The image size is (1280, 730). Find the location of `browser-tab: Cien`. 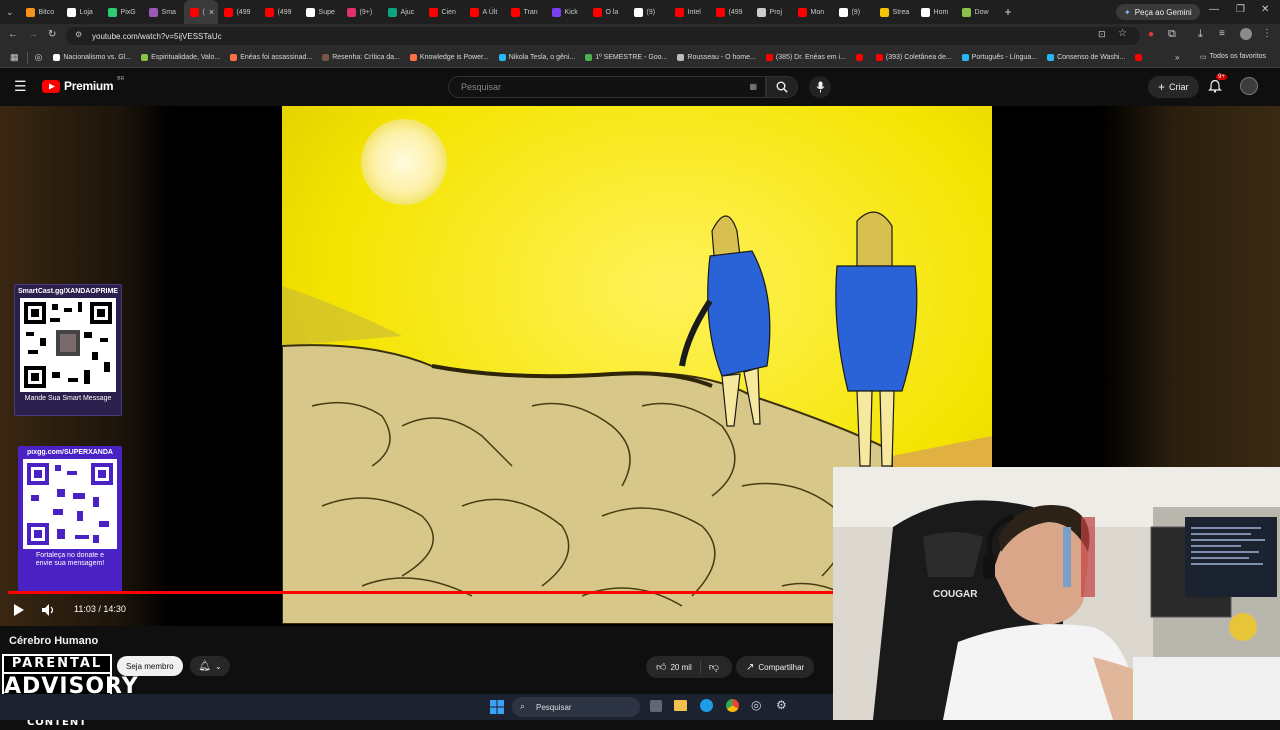

browser-tab: Cien is located at coordinates (443, 12).